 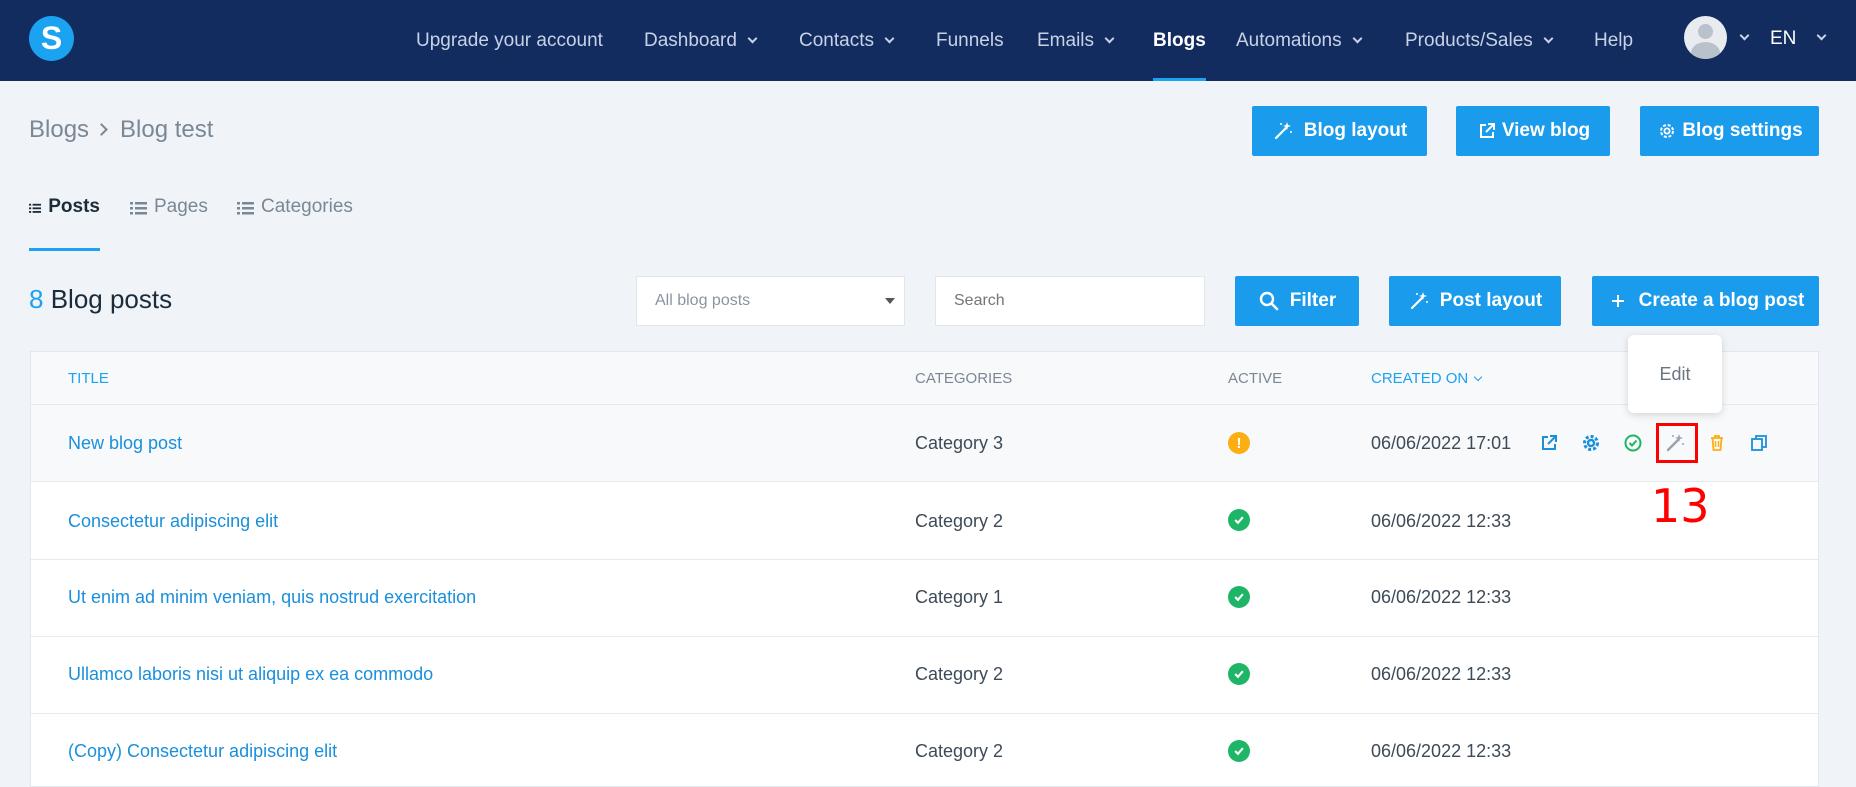 I want to click on table-header: TITLE CATEGORIES ACTIVE CREATED ON, so click(x=924, y=378).